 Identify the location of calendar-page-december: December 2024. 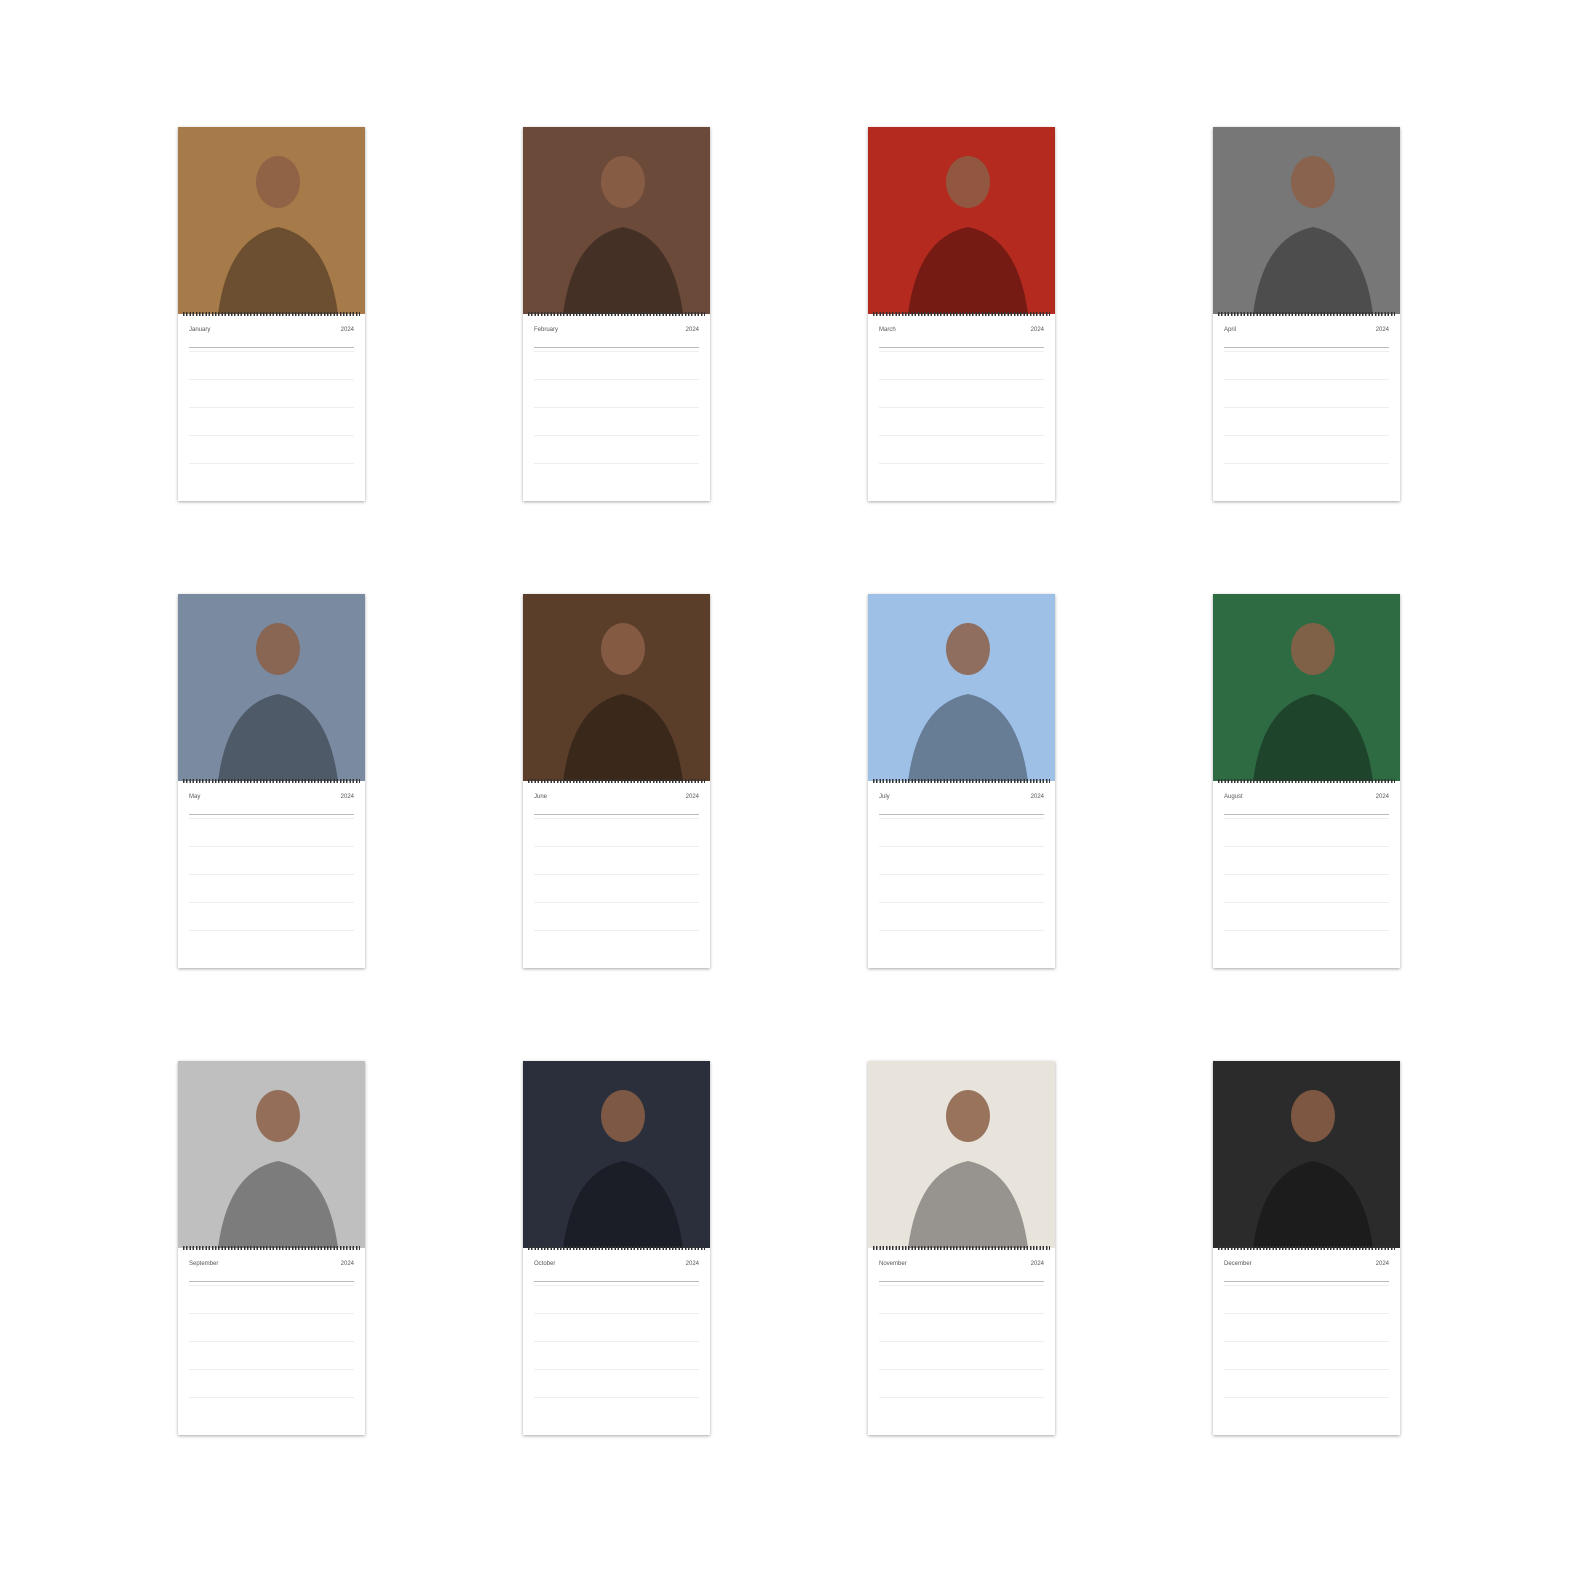
(1306, 1248).